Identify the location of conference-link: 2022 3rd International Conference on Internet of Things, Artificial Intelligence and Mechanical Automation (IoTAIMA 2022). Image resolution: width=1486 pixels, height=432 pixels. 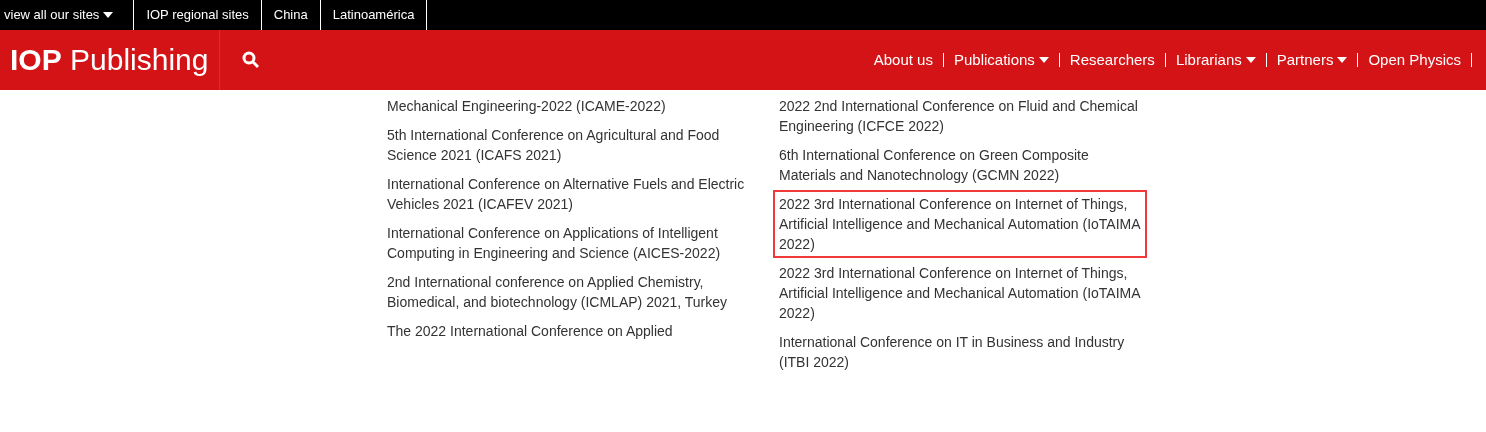
(960, 224).